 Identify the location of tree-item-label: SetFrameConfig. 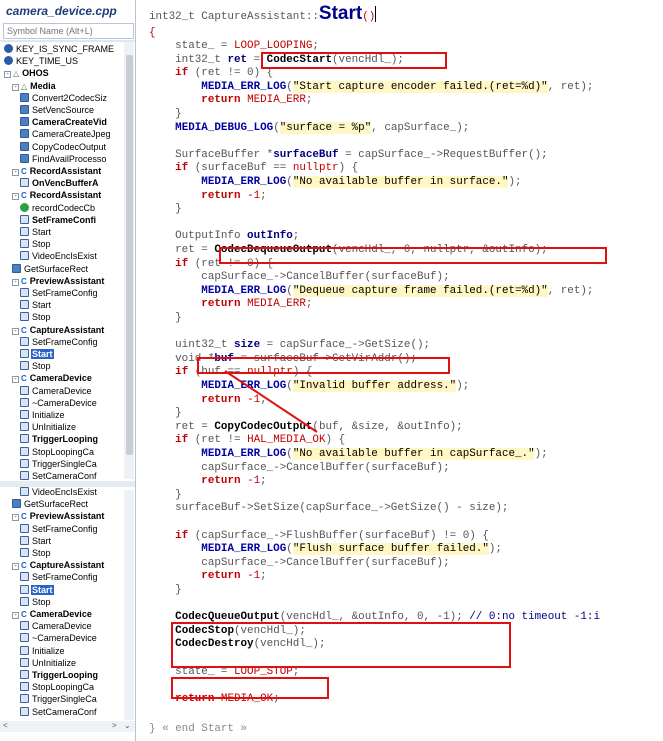
(65, 528).